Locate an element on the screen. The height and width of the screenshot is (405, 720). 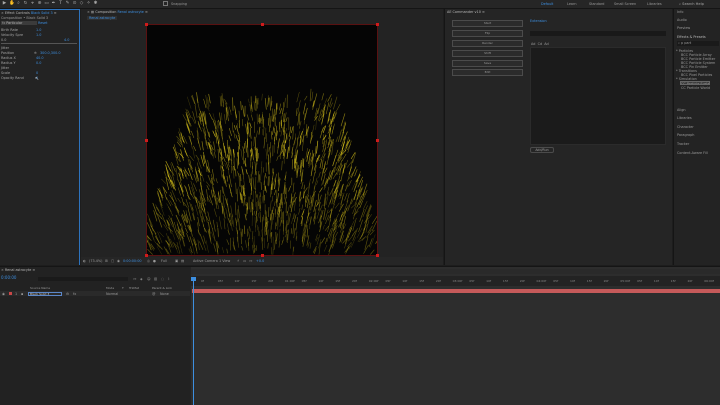
panel-character: Character is located at coordinates (685, 127).